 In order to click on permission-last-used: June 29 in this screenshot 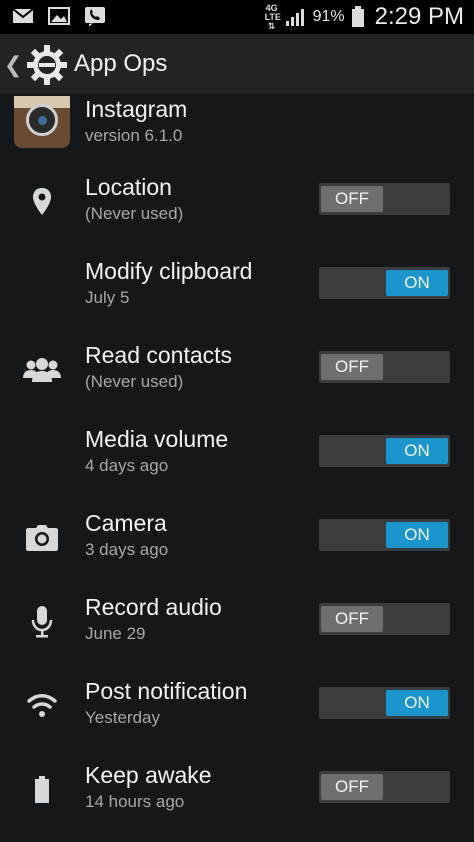, I will do `click(115, 633)`.